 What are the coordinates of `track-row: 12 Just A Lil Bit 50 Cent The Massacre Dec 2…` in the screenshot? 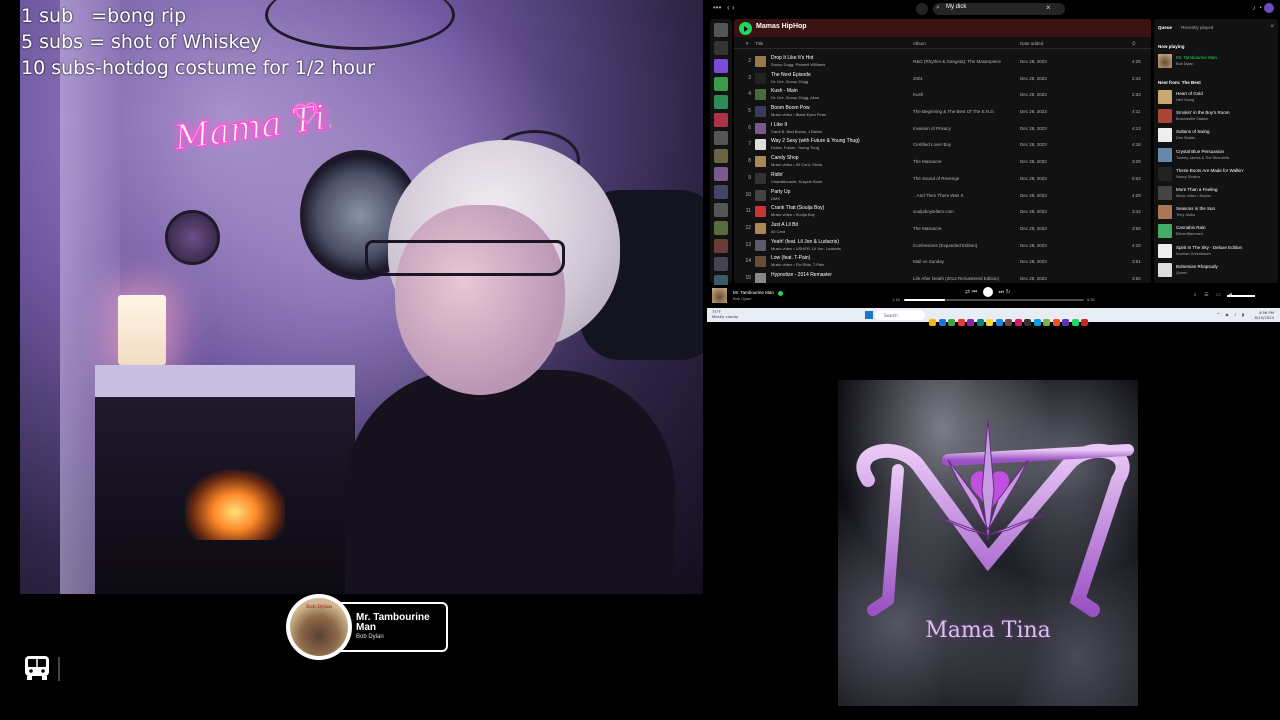 It's located at (942, 228).